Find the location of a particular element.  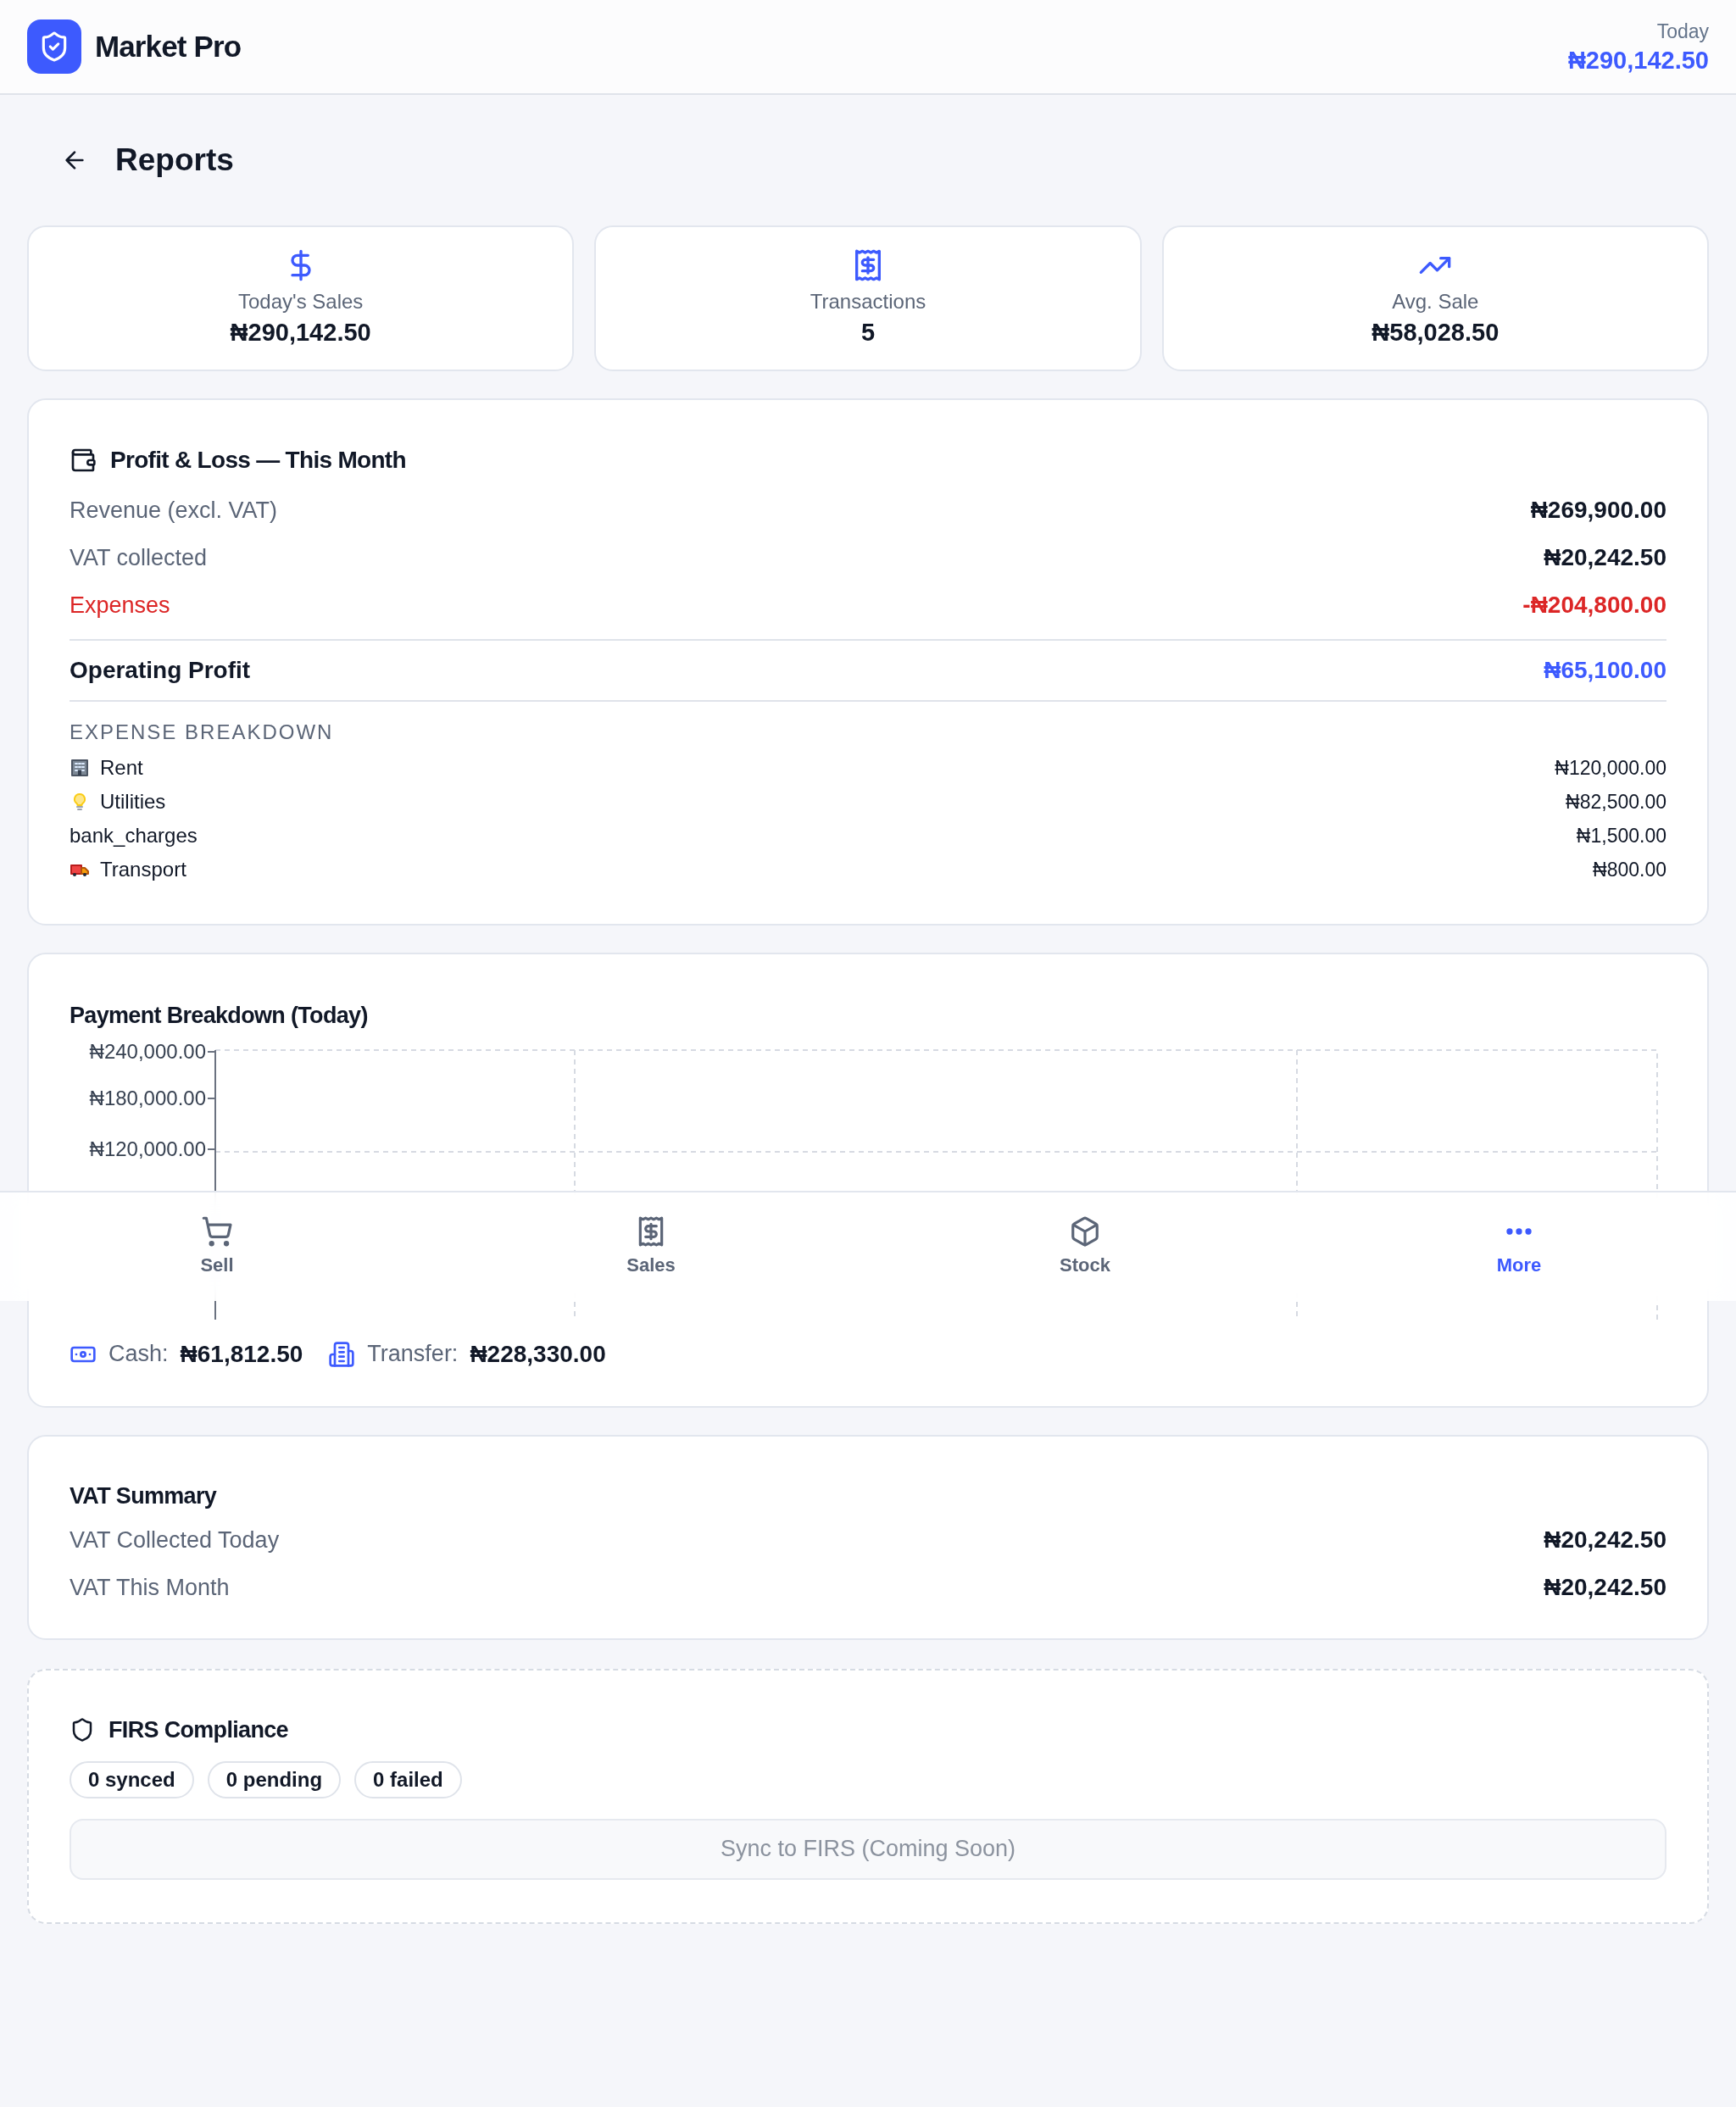

card-title: VAT Summary is located at coordinates (144, 1496).